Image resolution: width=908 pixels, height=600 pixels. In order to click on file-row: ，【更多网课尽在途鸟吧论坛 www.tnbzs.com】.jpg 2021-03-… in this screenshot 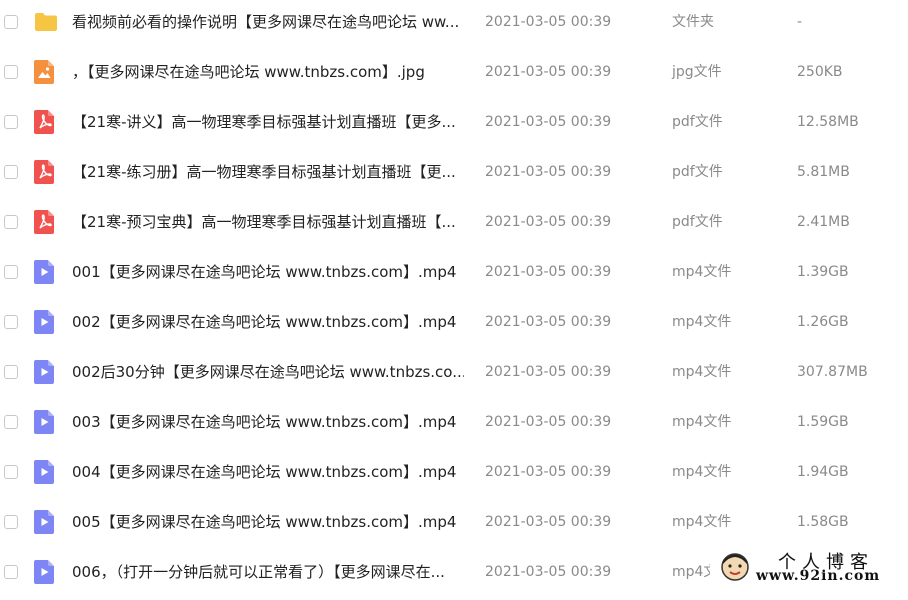, I will do `click(454, 75)`.